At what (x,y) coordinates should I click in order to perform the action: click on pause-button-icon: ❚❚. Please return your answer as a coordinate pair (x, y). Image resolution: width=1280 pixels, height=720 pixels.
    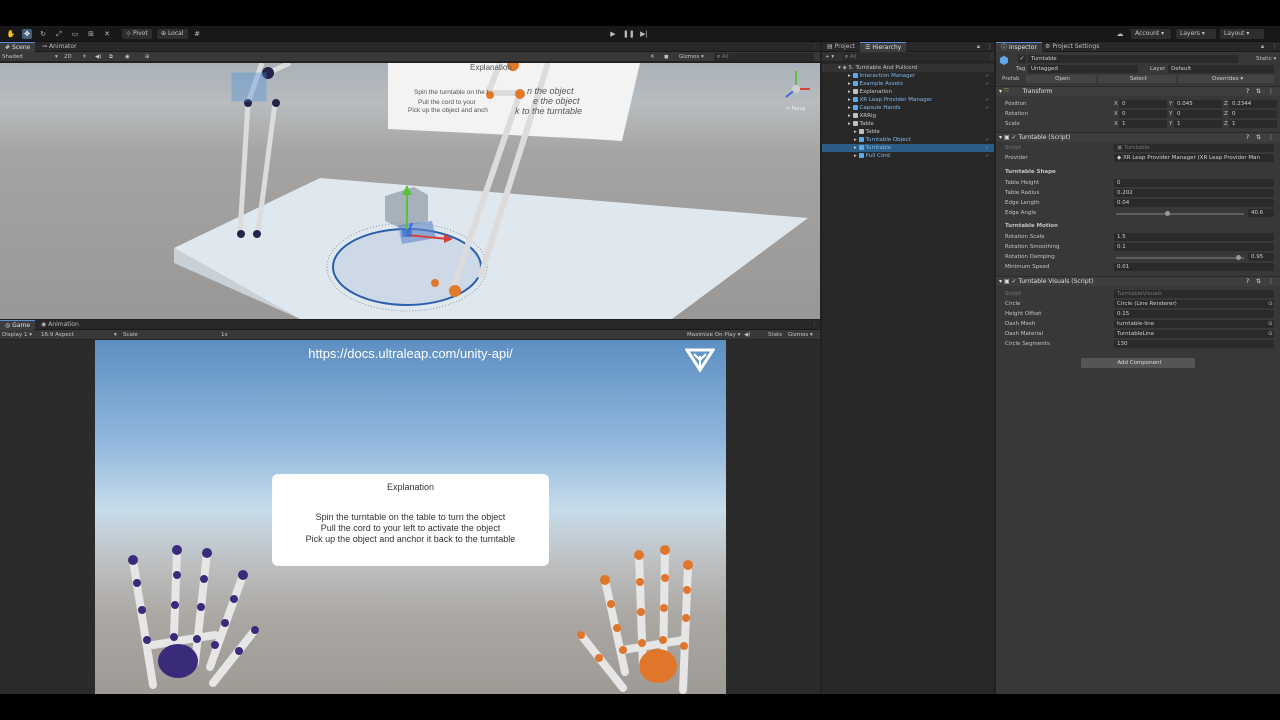
    Looking at the image, I should click on (629, 34).